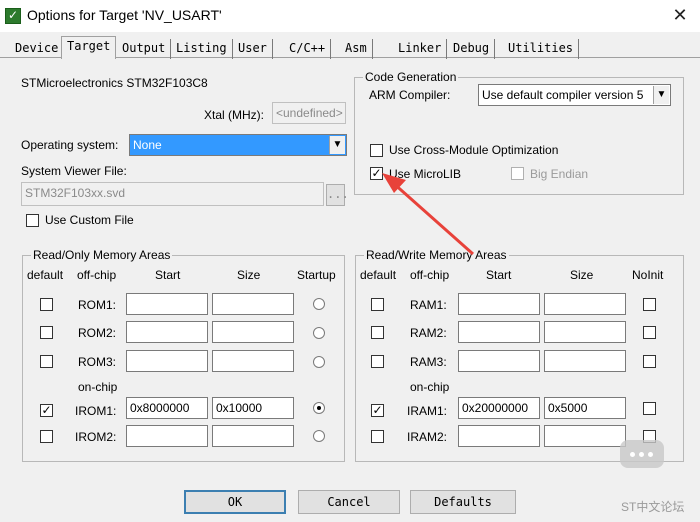 This screenshot has height=522, width=700. Describe the element at coordinates (46, 410) in the screenshot. I see `irom1-default-checkbox: ✓` at that location.